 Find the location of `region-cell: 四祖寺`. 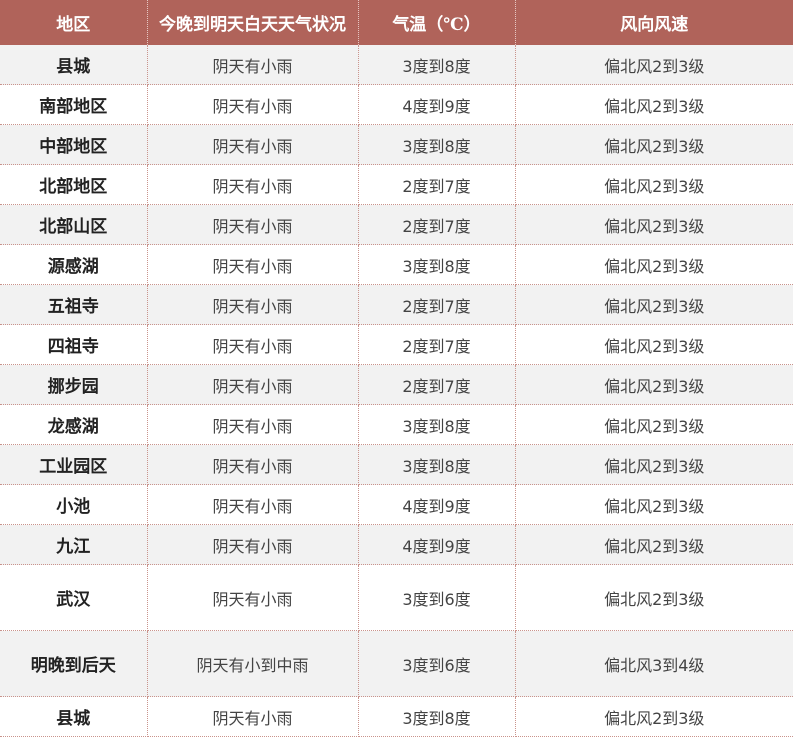

region-cell: 四祖寺 is located at coordinates (74, 344).